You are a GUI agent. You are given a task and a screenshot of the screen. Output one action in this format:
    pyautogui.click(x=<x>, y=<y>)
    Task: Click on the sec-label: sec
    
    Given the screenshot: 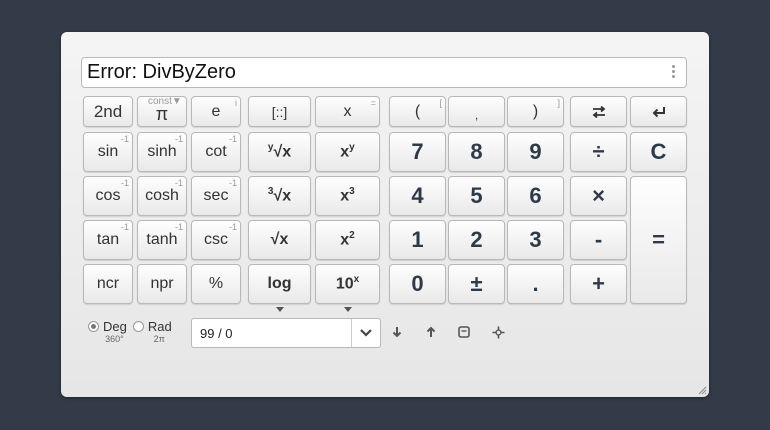 What is the action you would take?
    pyautogui.click(x=216, y=195)
    